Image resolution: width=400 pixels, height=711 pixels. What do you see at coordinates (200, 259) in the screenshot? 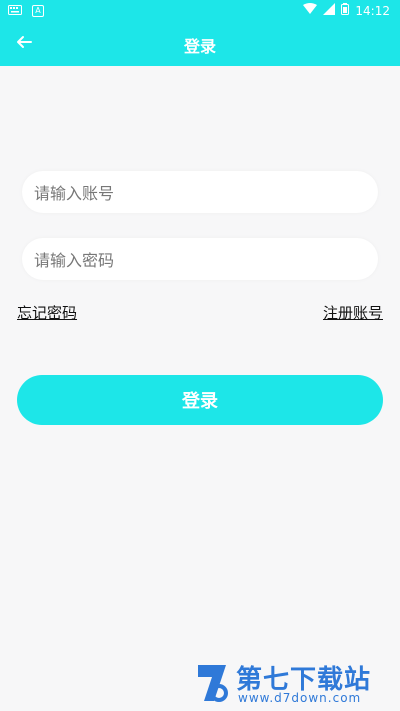
I see `password-input: 请输入密码` at bounding box center [200, 259].